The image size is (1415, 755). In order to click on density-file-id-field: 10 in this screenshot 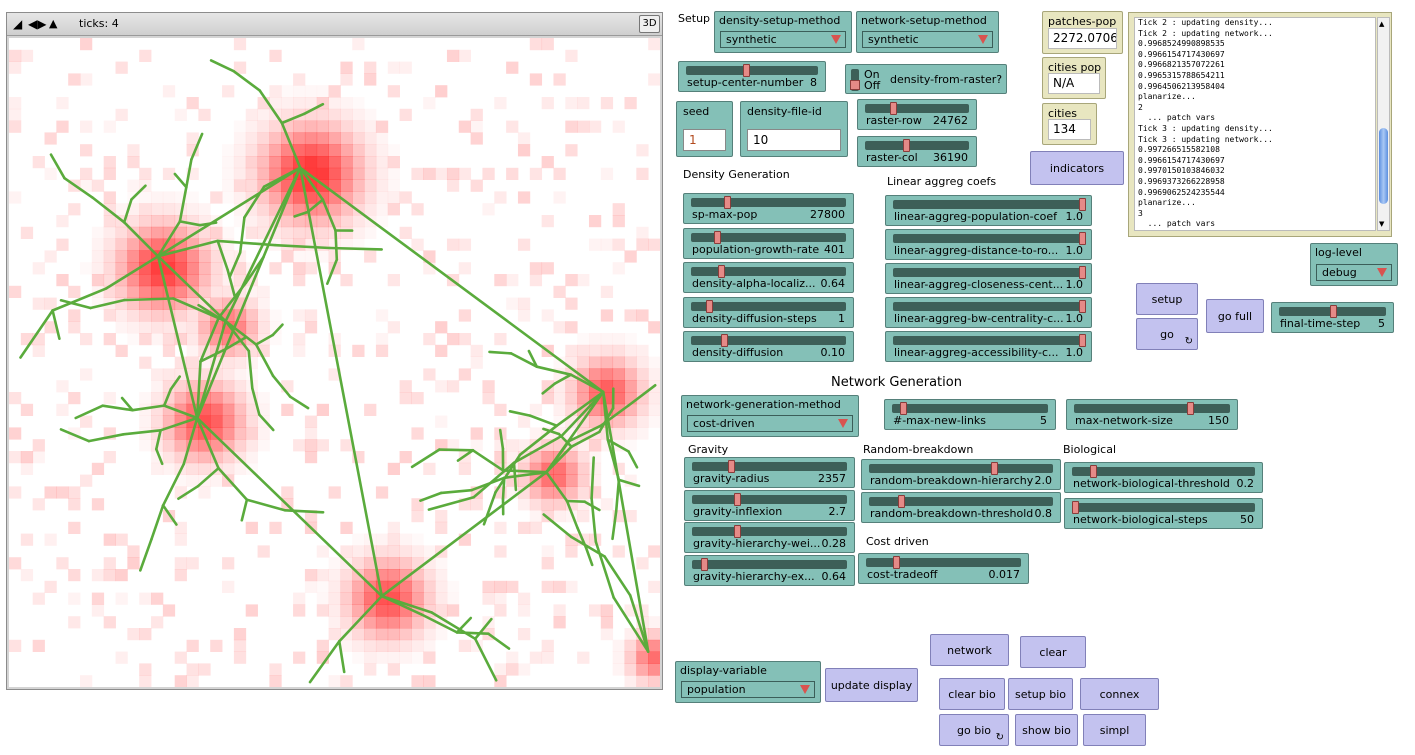, I will do `click(794, 140)`.